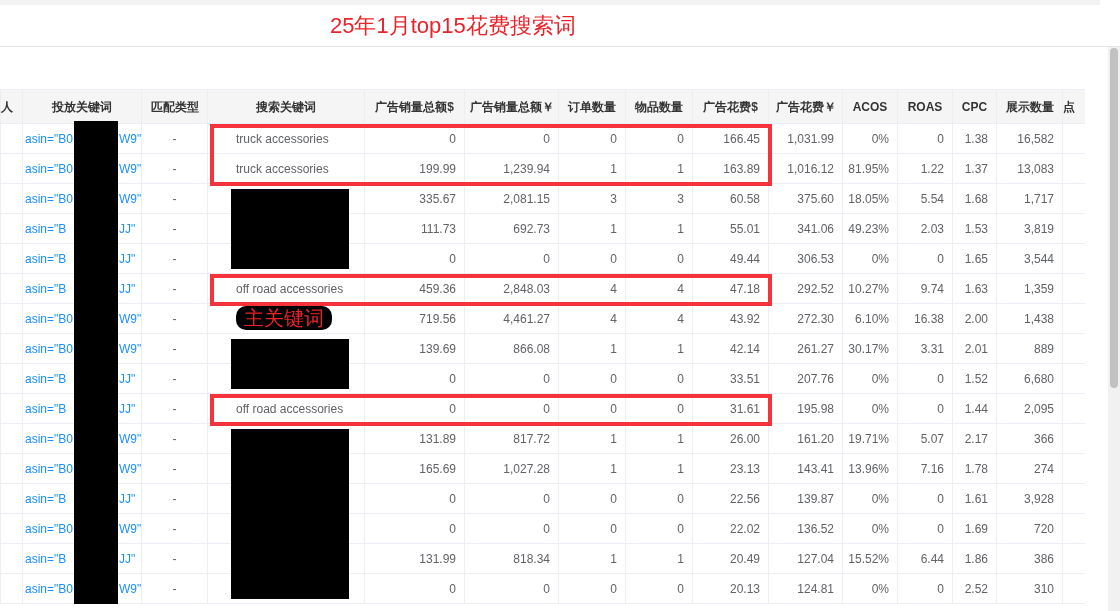 The width and height of the screenshot is (1120, 611). Describe the element at coordinates (511, 348) in the screenshot. I see `table-cell: 866.08` at that location.